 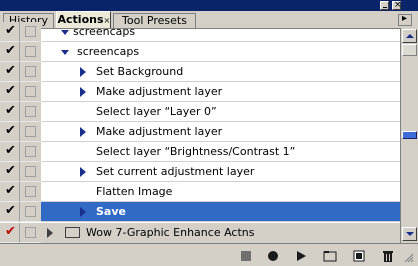 I want to click on list-item-body: Set current adjustment layer, so click(x=220, y=172).